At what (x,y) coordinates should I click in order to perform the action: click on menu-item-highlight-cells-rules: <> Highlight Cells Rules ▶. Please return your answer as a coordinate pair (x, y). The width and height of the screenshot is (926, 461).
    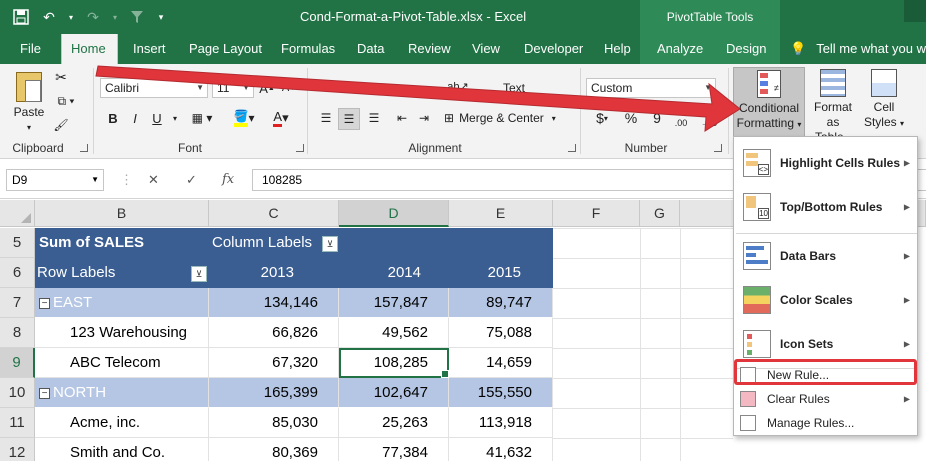
    Looking at the image, I should click on (826, 163).